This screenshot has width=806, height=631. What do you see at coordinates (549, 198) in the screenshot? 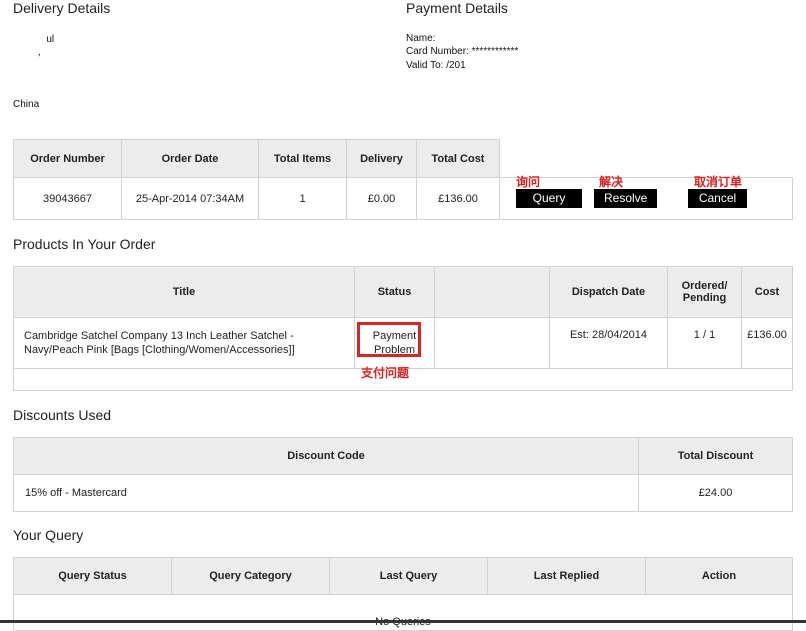
I see `query-button: Query` at bounding box center [549, 198].